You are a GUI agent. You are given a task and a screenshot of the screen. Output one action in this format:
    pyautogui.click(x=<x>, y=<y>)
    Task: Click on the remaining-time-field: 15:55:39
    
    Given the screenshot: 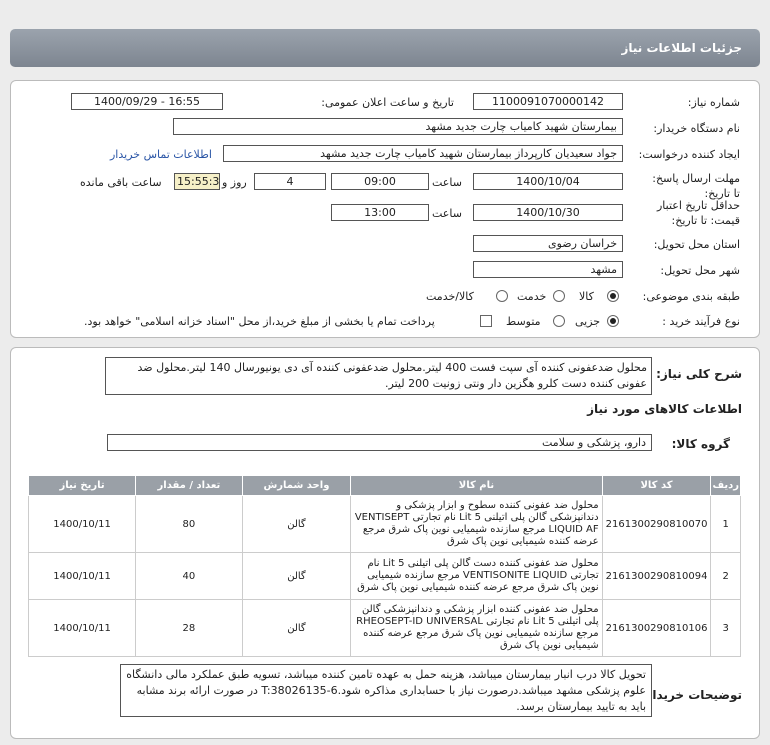 What is the action you would take?
    pyautogui.click(x=197, y=181)
    